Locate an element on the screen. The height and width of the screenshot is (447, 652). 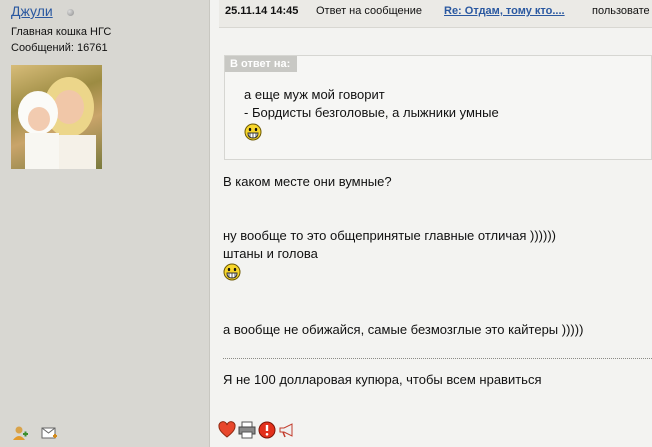
quote-label: В ответ на: is located at coordinates (261, 64).